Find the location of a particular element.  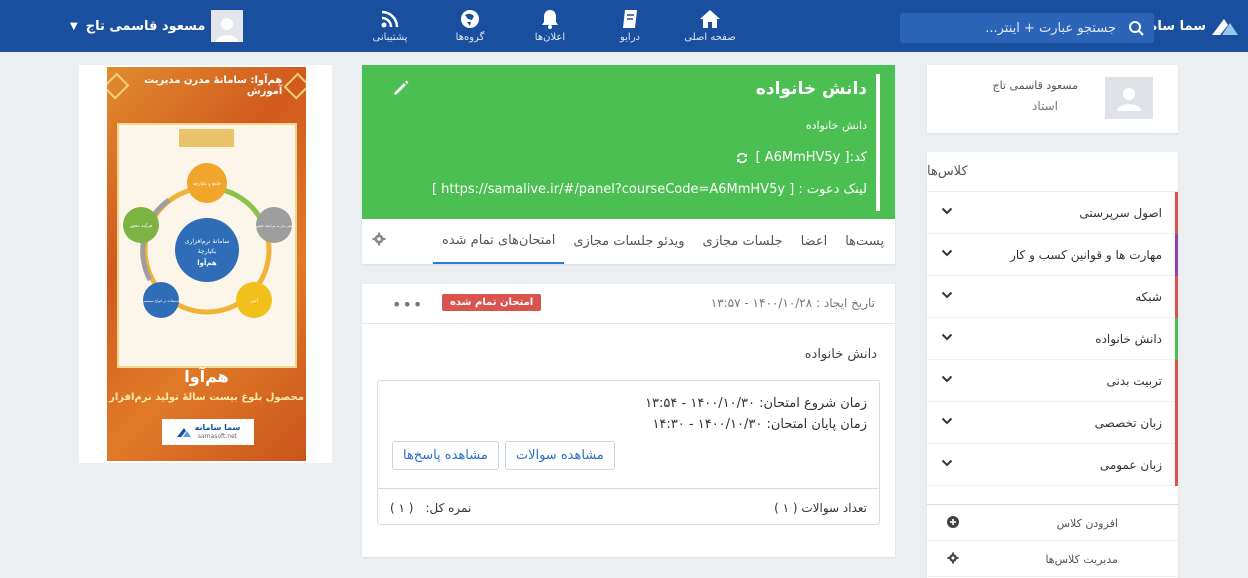

brand-mark-icon is located at coordinates (183, 432).